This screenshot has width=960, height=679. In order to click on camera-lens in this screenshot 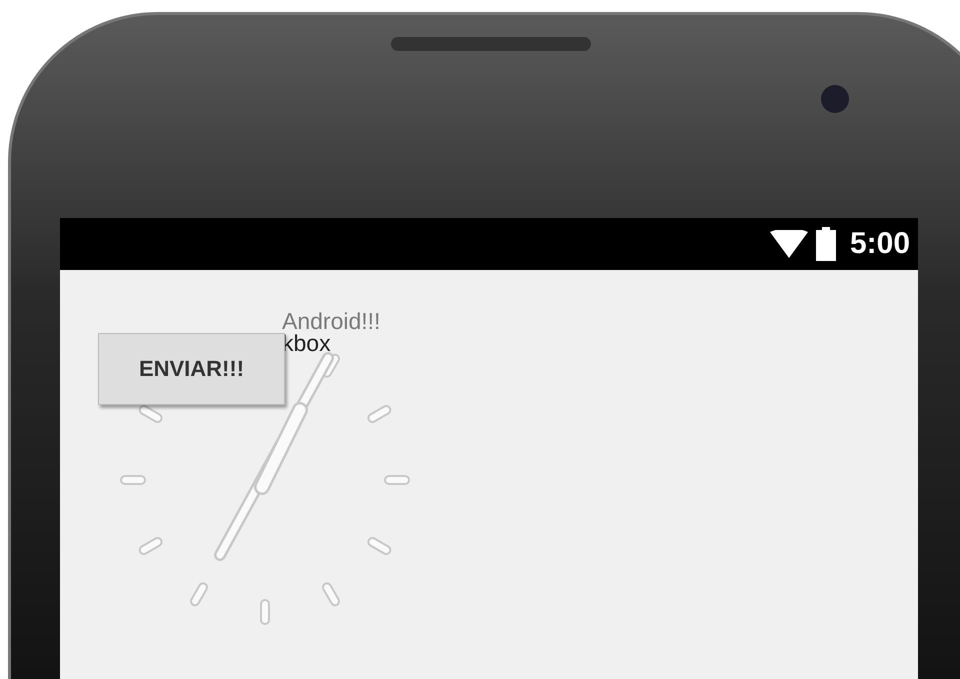, I will do `click(835, 99)`.